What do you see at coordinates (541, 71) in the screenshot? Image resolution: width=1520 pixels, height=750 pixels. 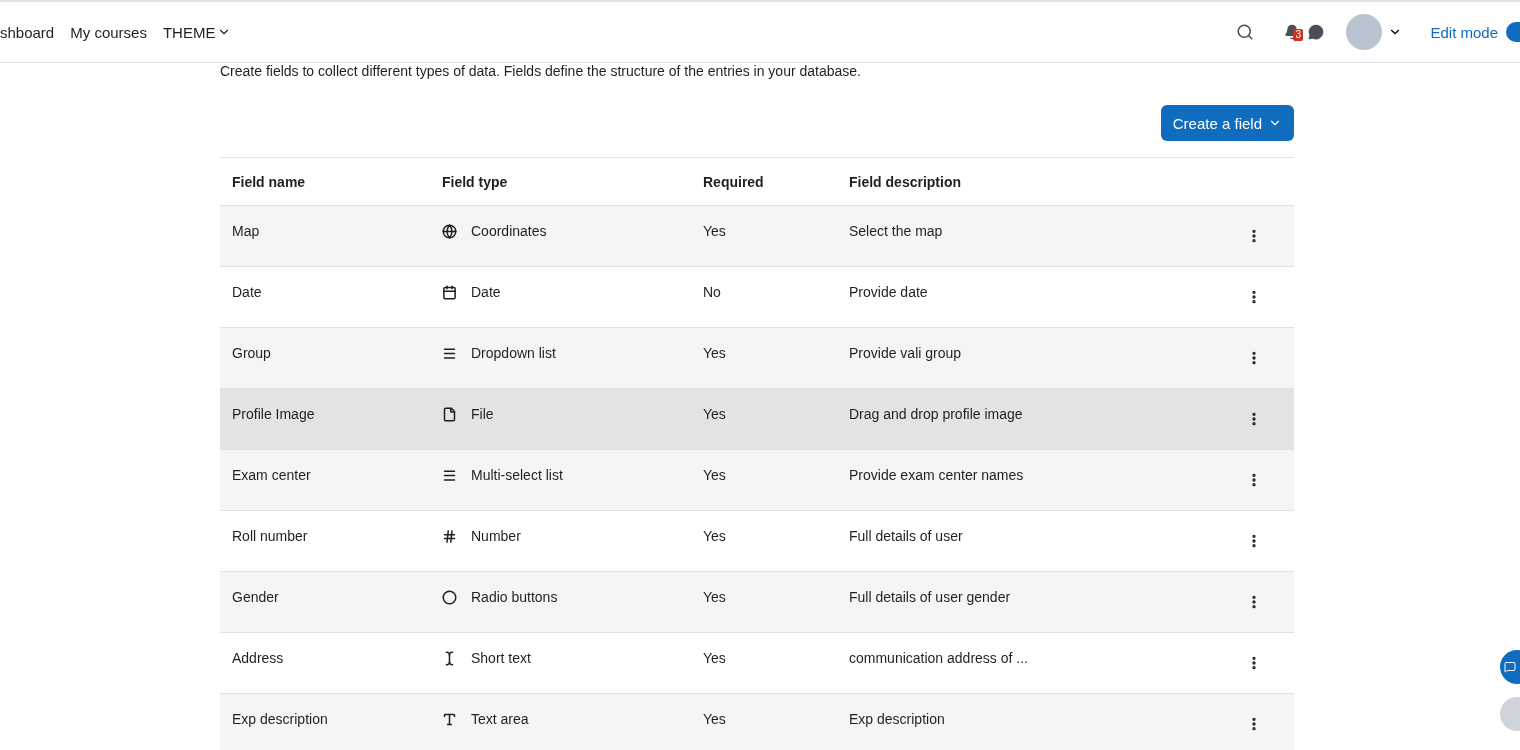 I see `intro-text: Create fields to collect different types of data. Fields define the structure of the entries in your database.` at bounding box center [541, 71].